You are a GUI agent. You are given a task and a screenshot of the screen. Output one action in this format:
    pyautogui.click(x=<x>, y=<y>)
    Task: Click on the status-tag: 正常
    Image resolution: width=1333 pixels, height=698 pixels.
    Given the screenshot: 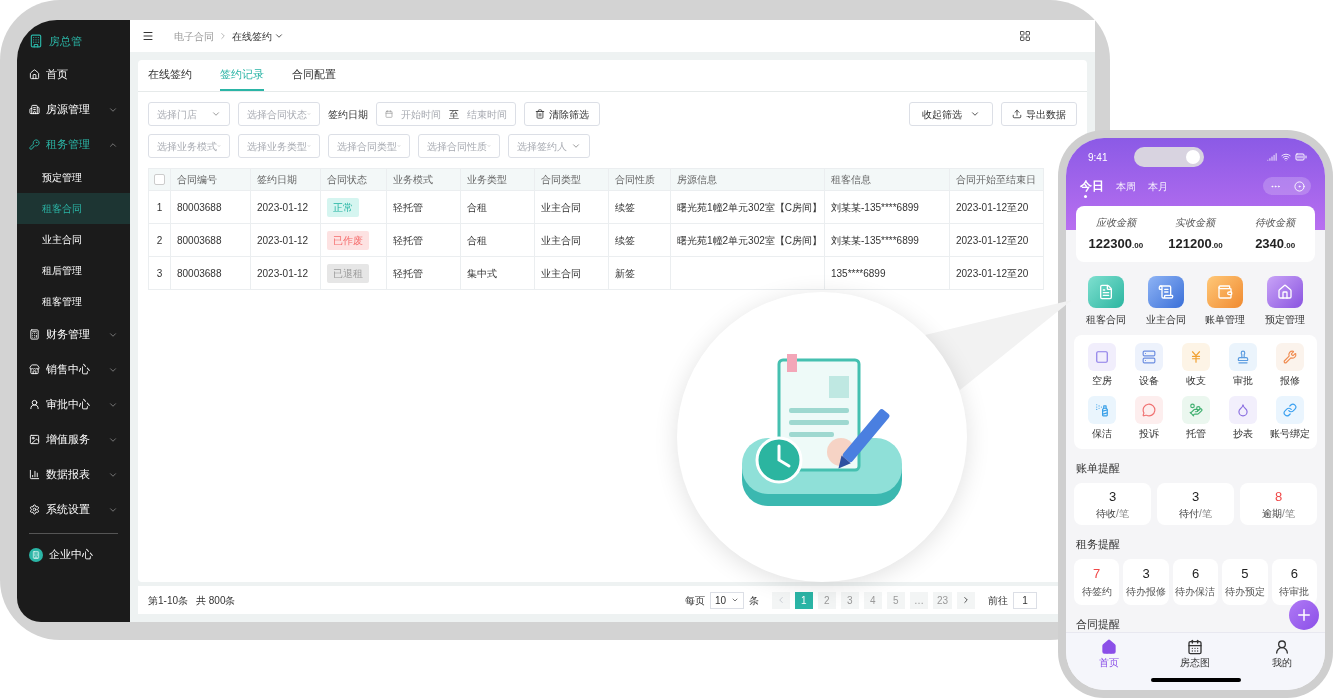 What is the action you would take?
    pyautogui.click(x=343, y=207)
    